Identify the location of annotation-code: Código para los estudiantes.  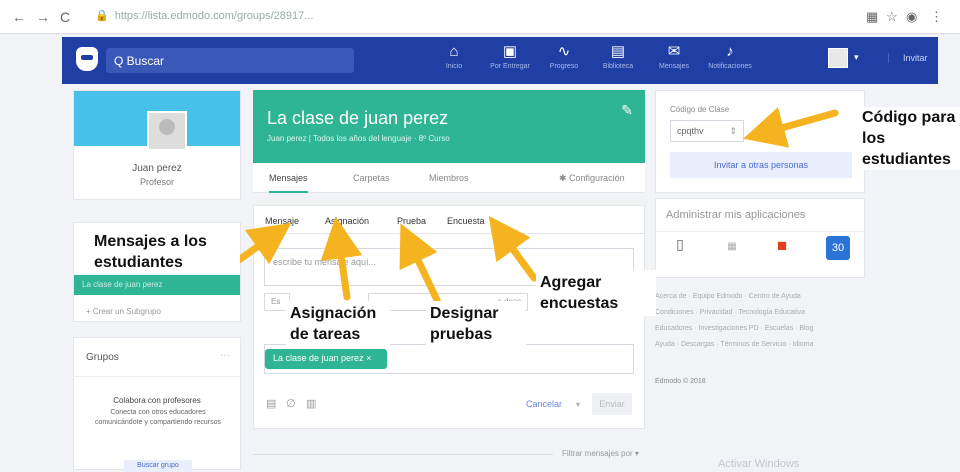
(910, 138).